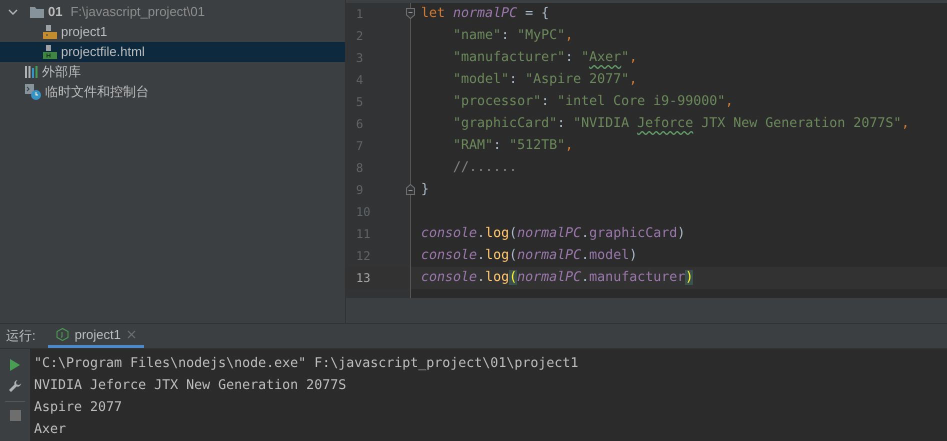 This screenshot has width=947, height=441. What do you see at coordinates (410, 13) in the screenshot?
I see `fold-icon` at bounding box center [410, 13].